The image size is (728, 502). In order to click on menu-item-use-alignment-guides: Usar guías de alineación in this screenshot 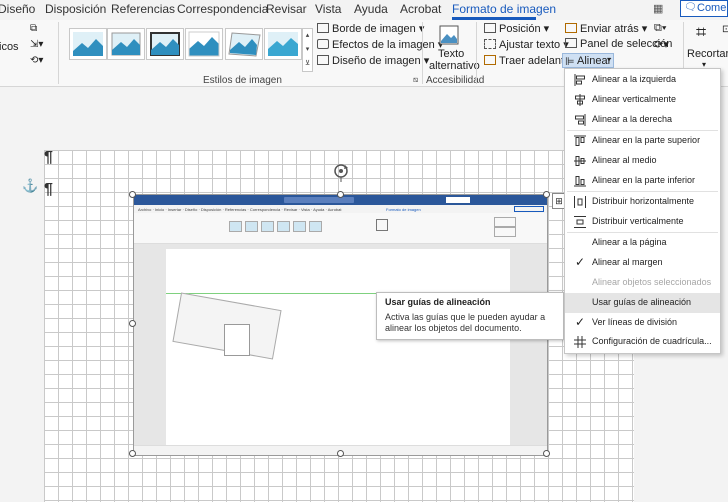, I will do `click(642, 303)`.